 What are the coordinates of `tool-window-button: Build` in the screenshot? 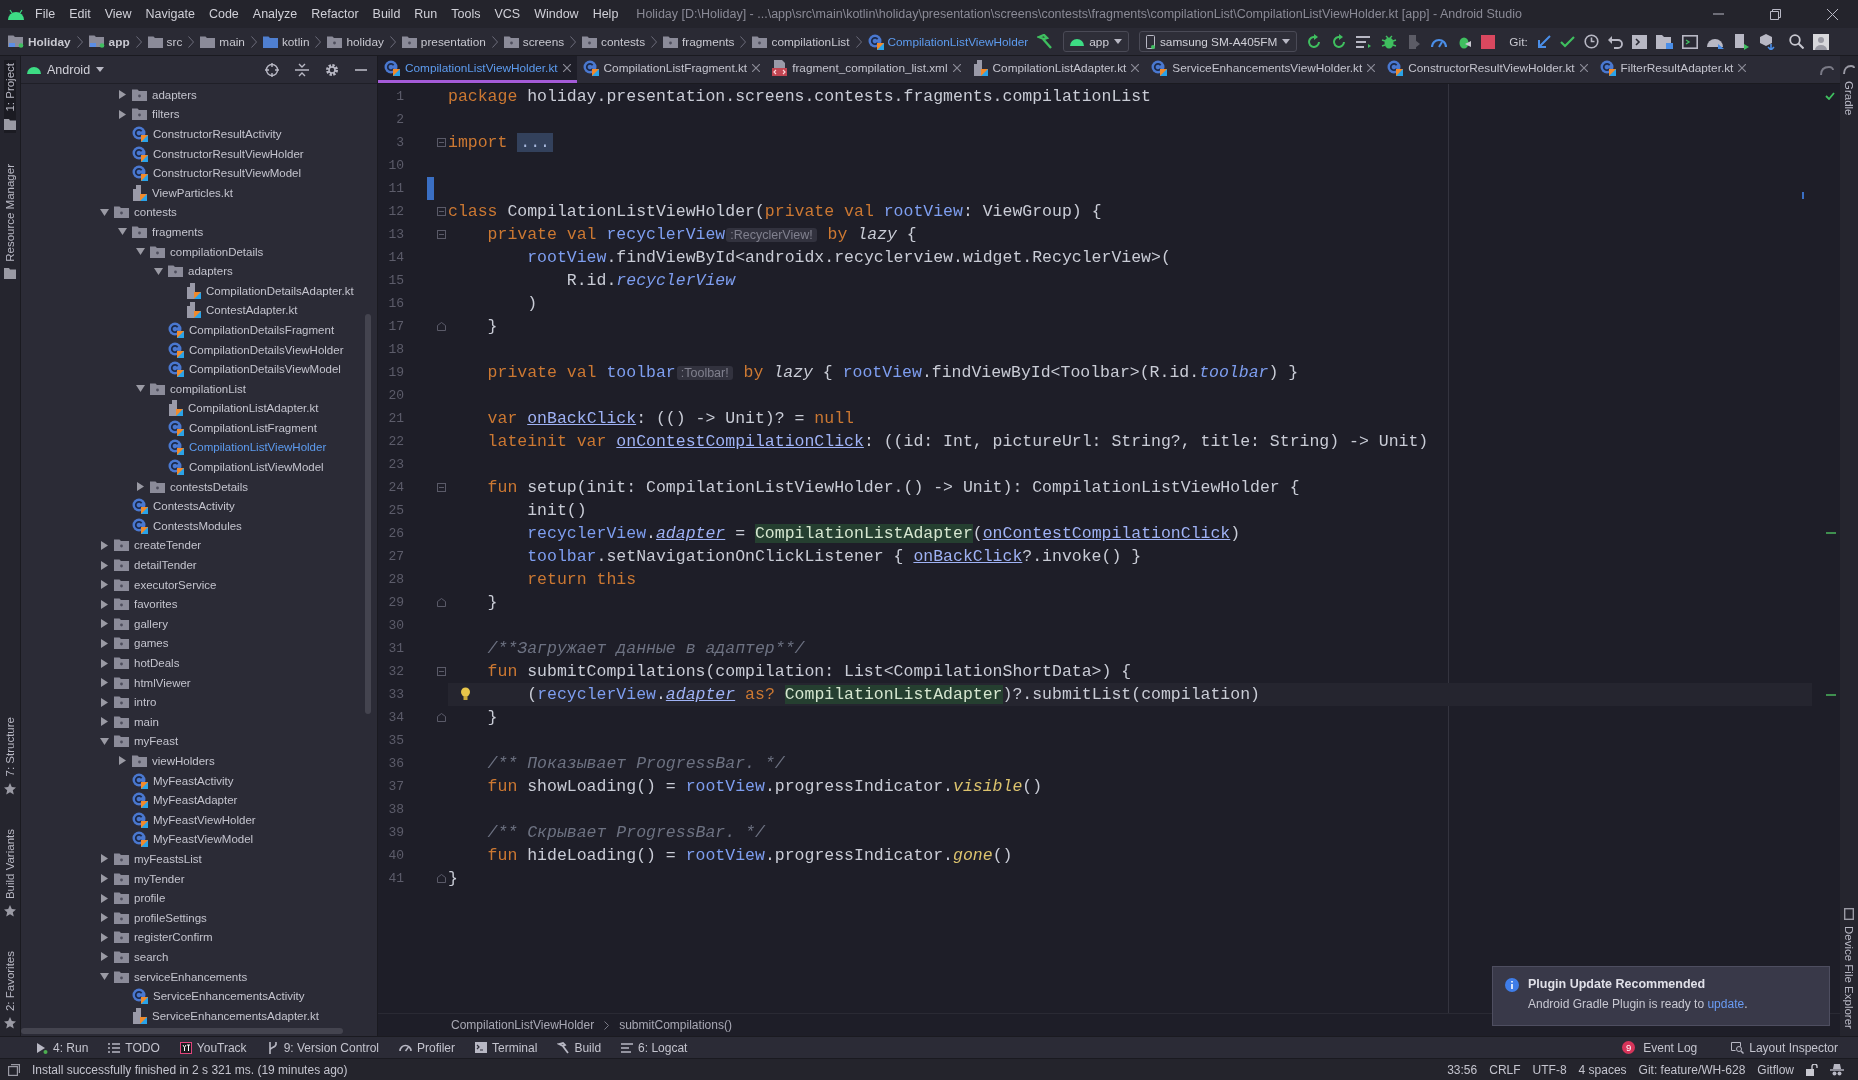 It's located at (579, 1047).